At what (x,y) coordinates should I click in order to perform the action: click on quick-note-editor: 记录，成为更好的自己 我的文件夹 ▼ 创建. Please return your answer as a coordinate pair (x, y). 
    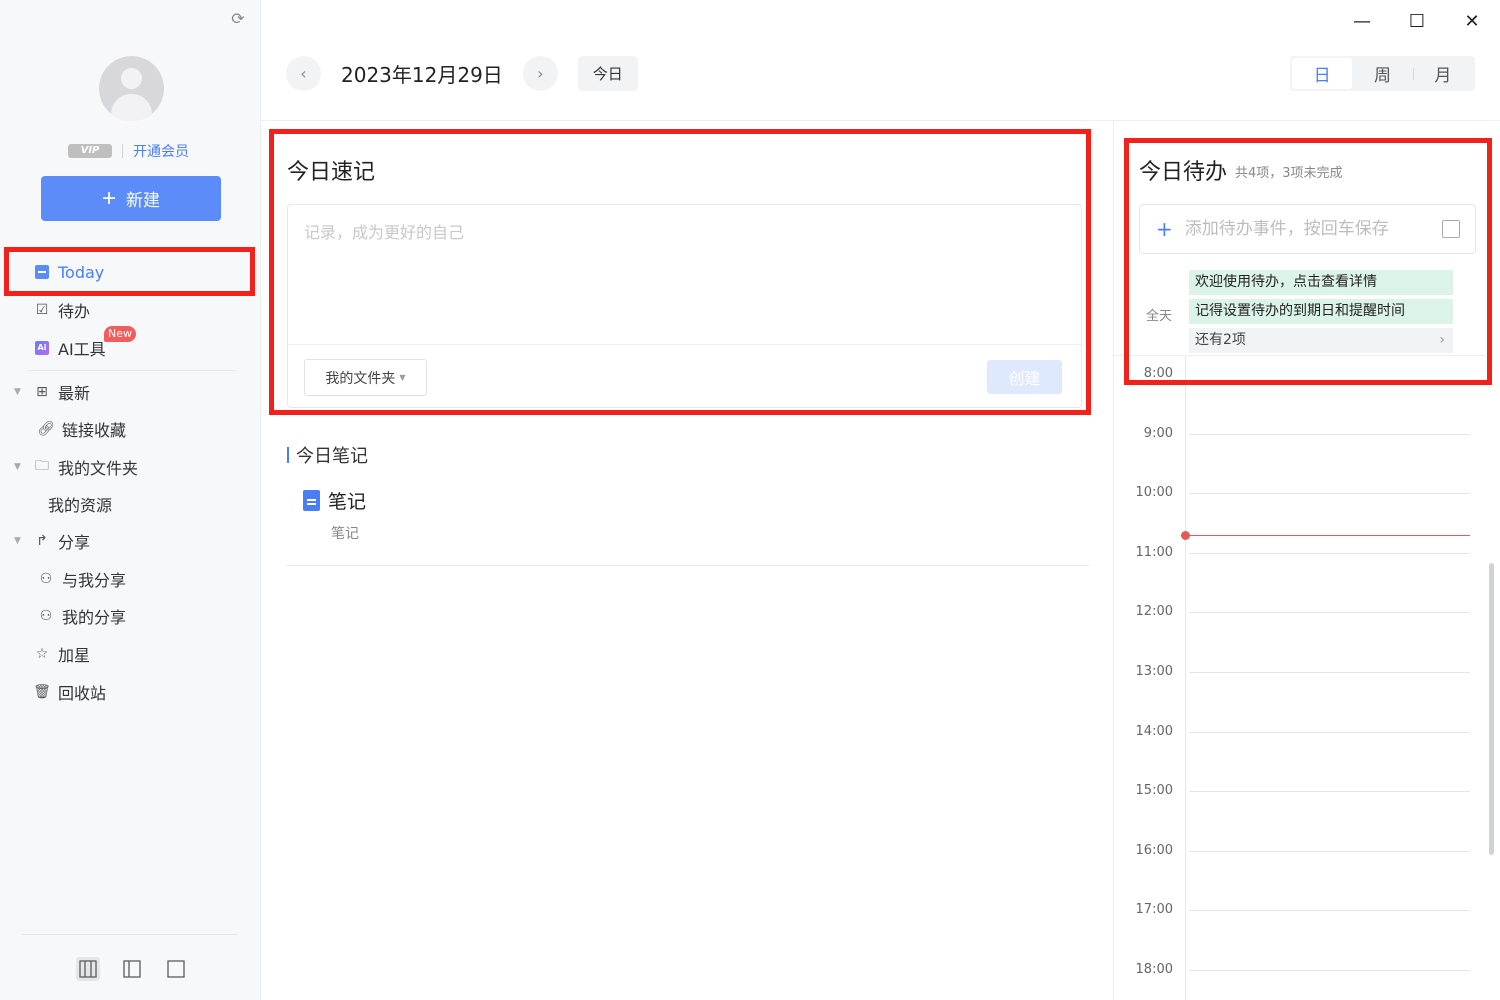
    Looking at the image, I should click on (684, 306).